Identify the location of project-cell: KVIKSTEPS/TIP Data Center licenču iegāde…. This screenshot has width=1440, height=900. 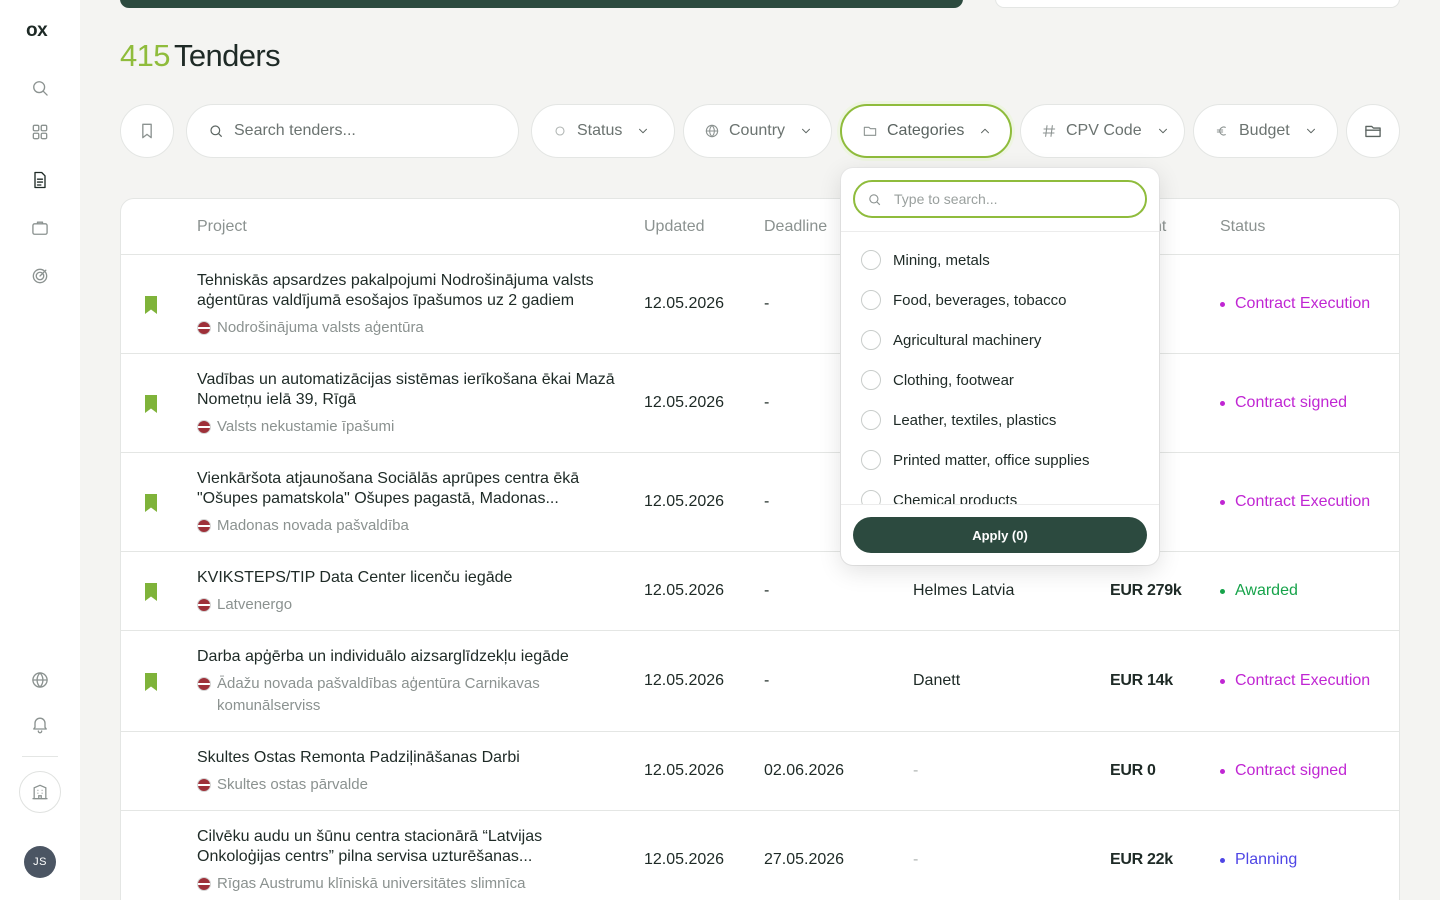
(407, 592).